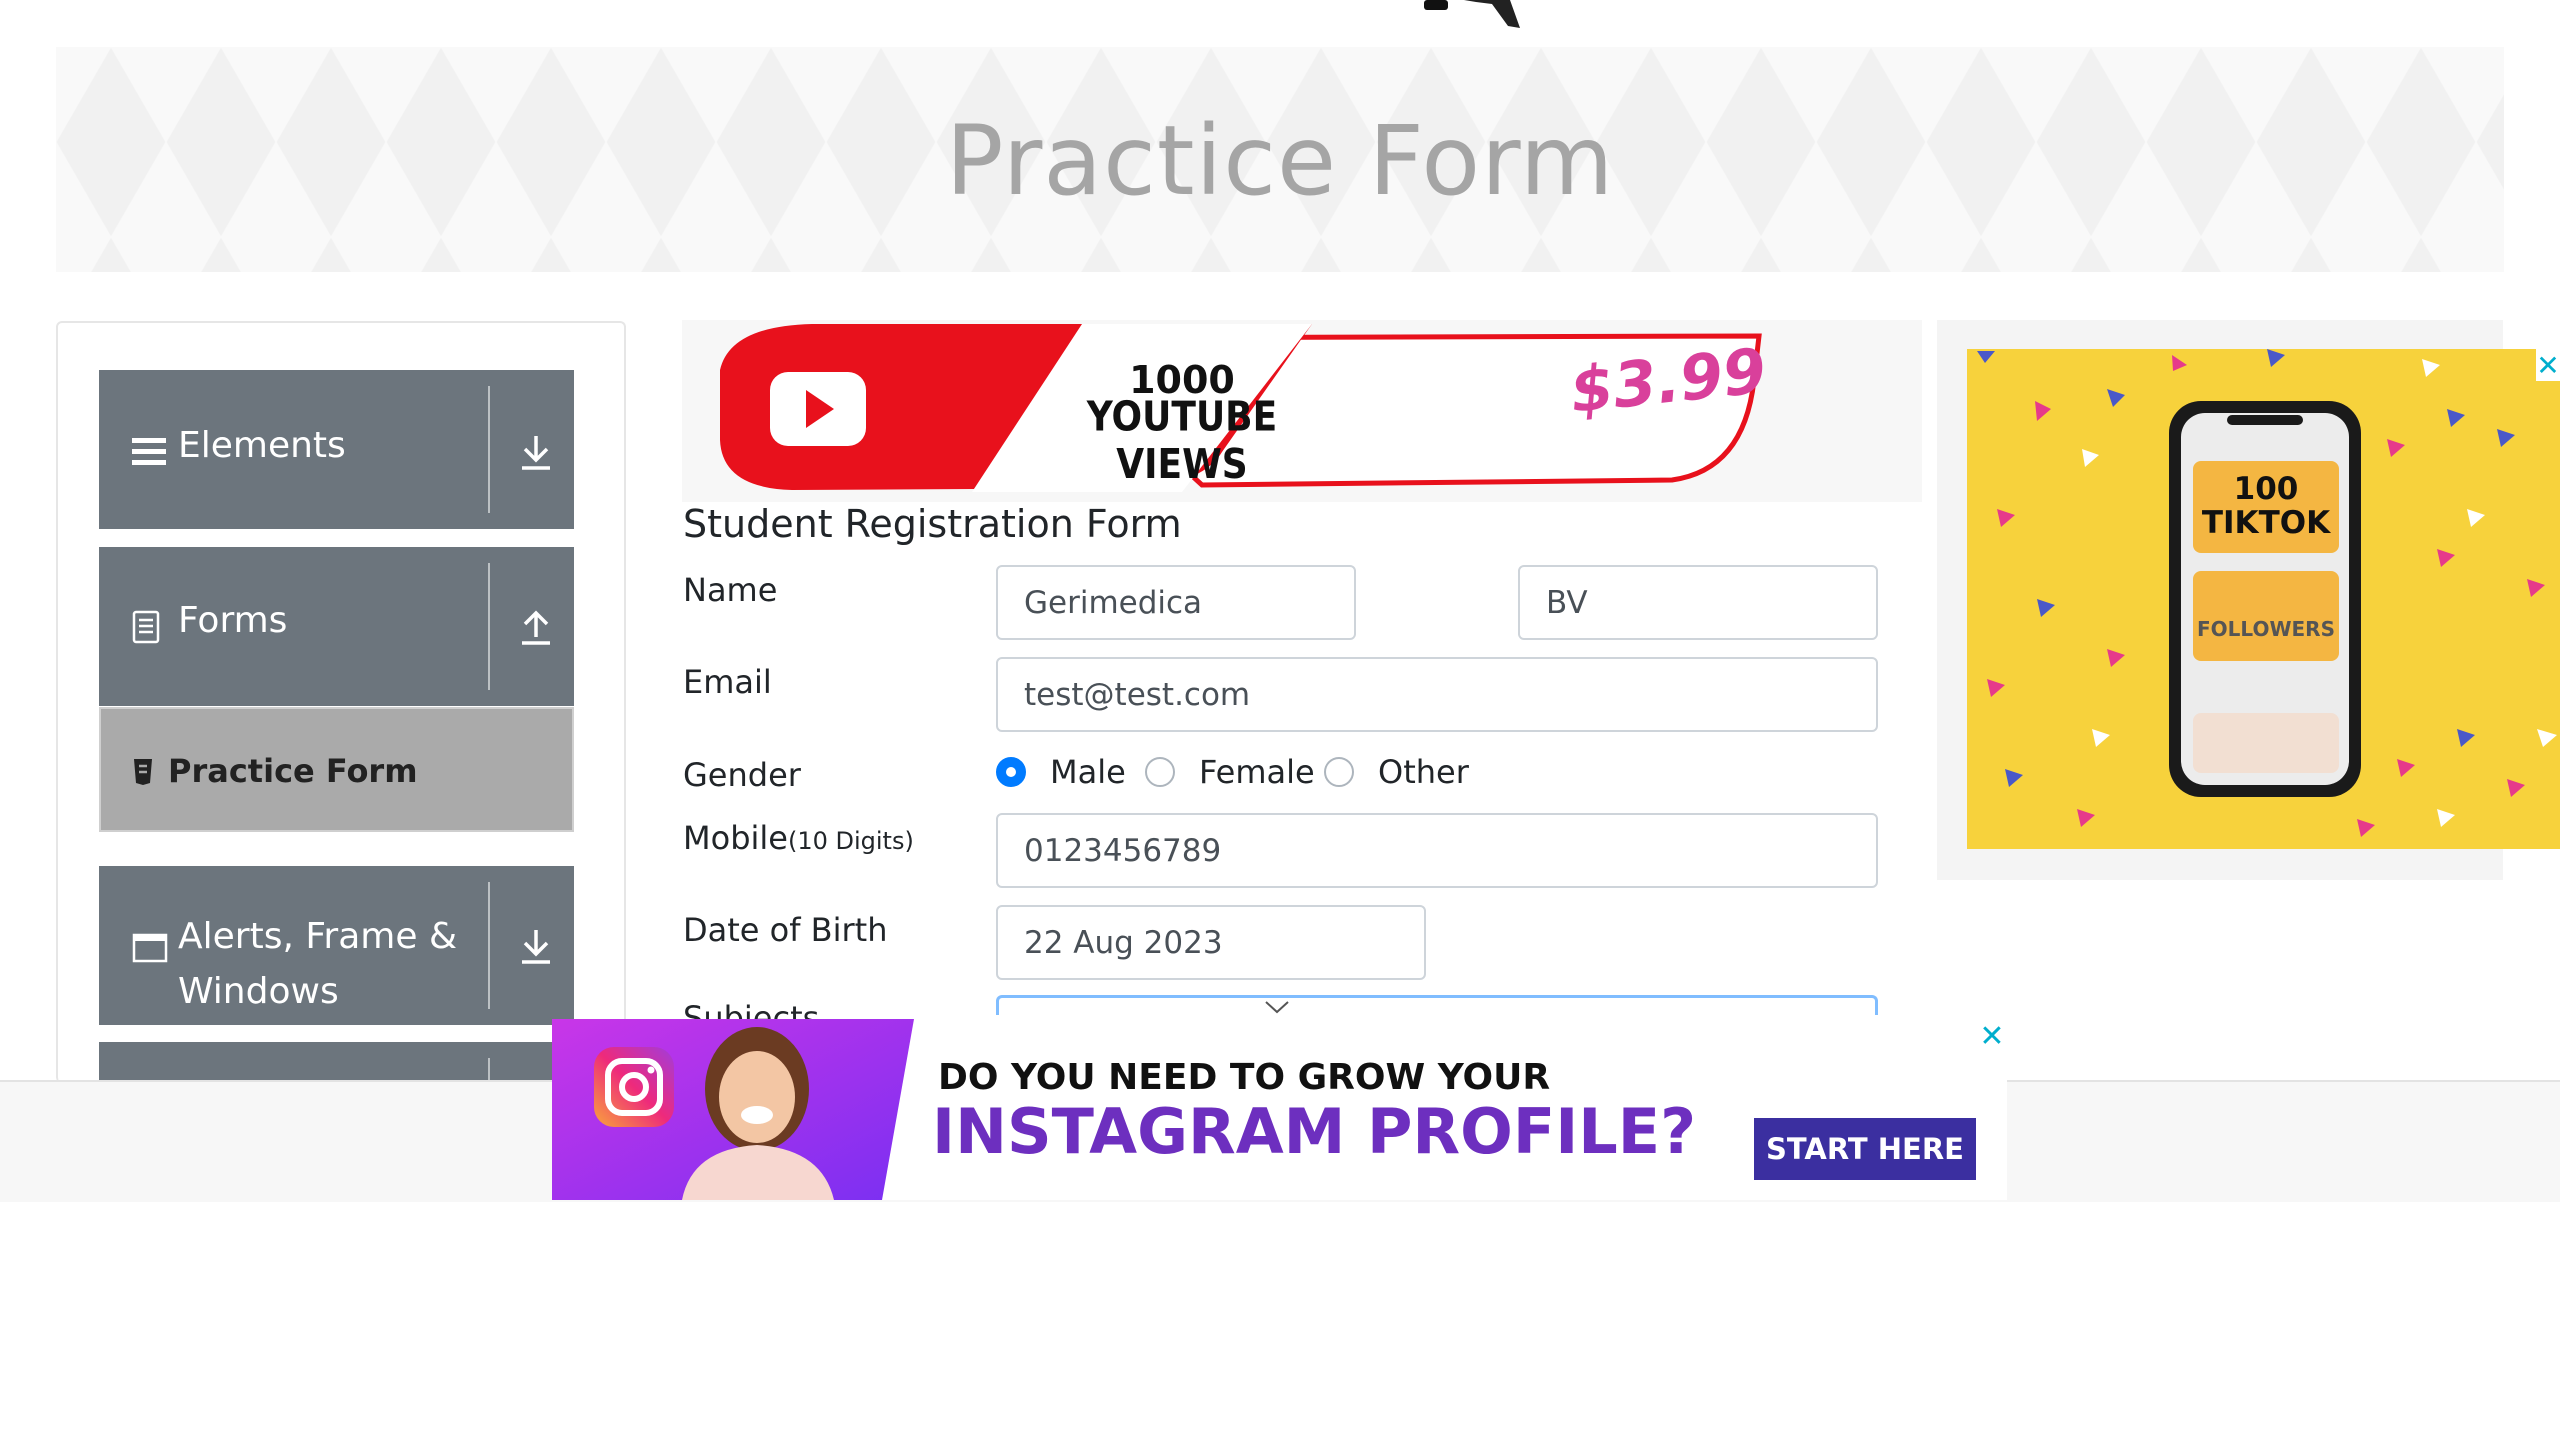 This screenshot has width=2560, height=1440. I want to click on document-icon, so click(146, 627).